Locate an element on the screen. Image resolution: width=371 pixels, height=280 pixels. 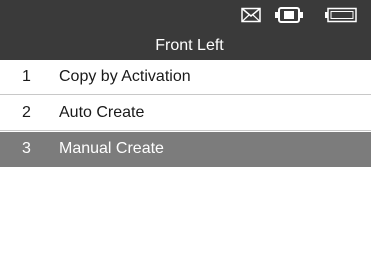
menu-item-label: Manual Create is located at coordinates (111, 148).